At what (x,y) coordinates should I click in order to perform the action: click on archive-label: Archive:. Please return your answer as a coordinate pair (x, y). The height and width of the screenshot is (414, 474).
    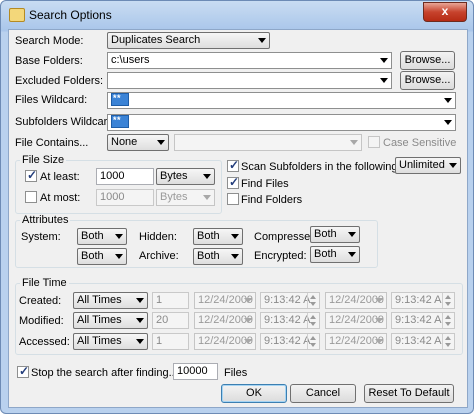
    Looking at the image, I should click on (159, 256).